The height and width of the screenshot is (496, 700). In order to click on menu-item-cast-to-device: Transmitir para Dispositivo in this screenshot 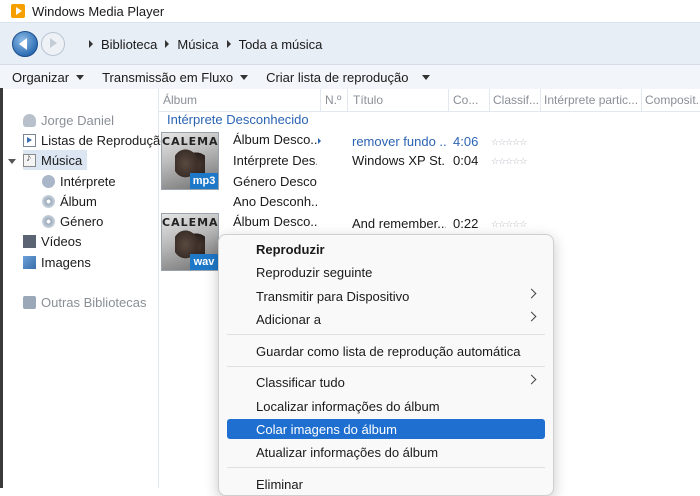, I will do `click(386, 296)`.